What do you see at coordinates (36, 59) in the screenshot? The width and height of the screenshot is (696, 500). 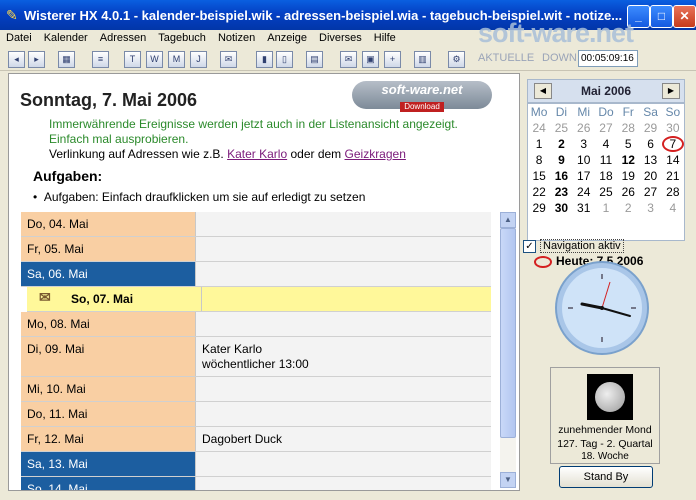 I see `forward-icon: ▸` at bounding box center [36, 59].